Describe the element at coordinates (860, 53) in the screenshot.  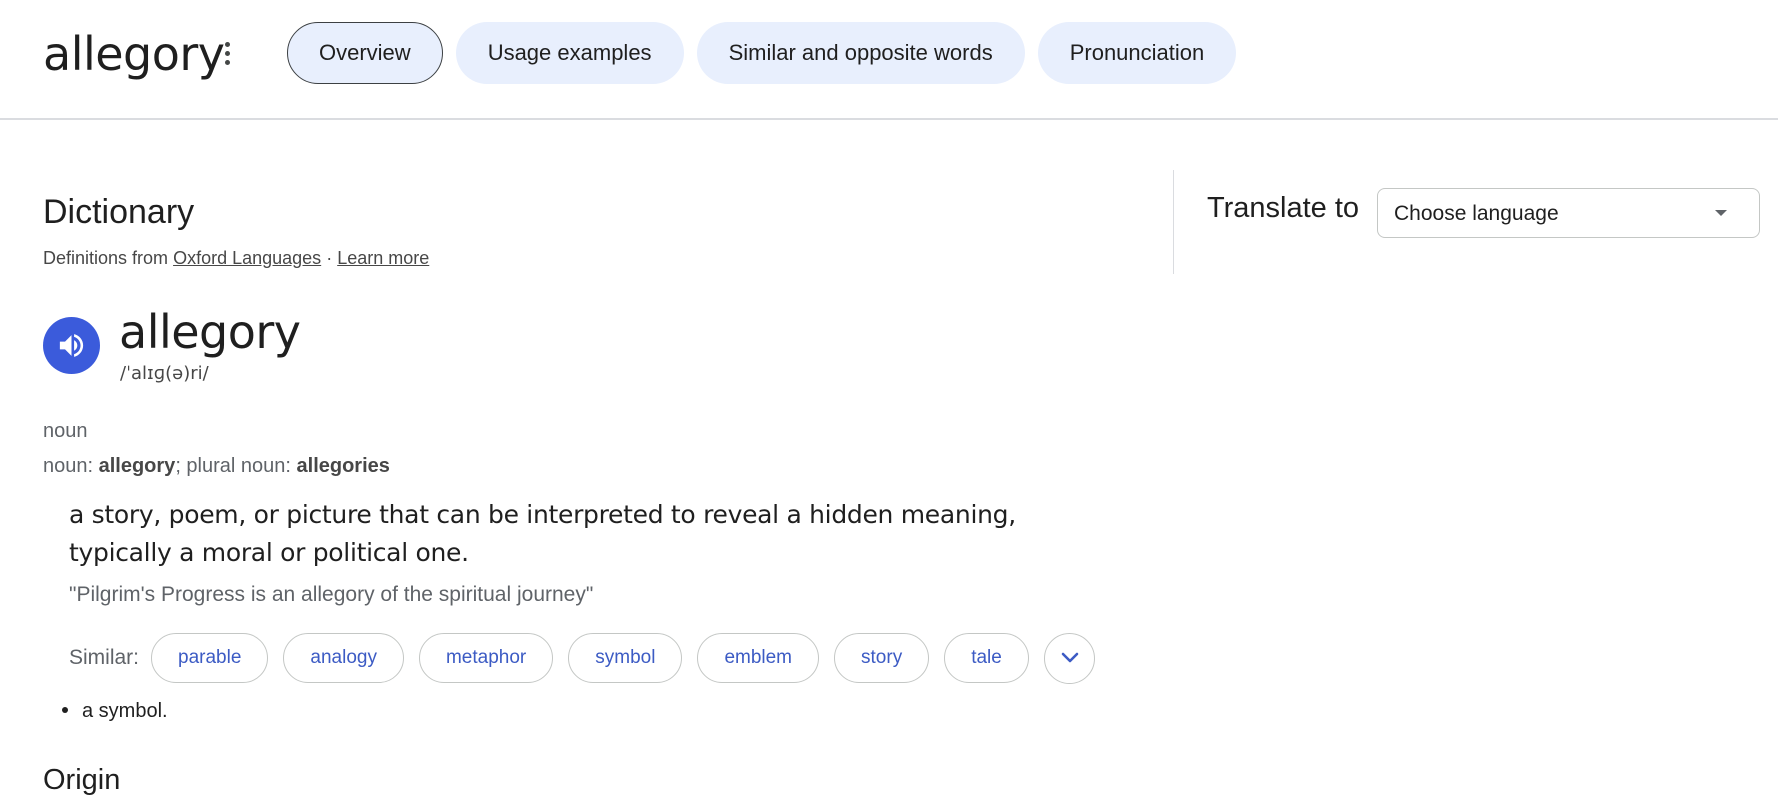
I see `tab-similar-opposite: Similar and opposite words` at that location.